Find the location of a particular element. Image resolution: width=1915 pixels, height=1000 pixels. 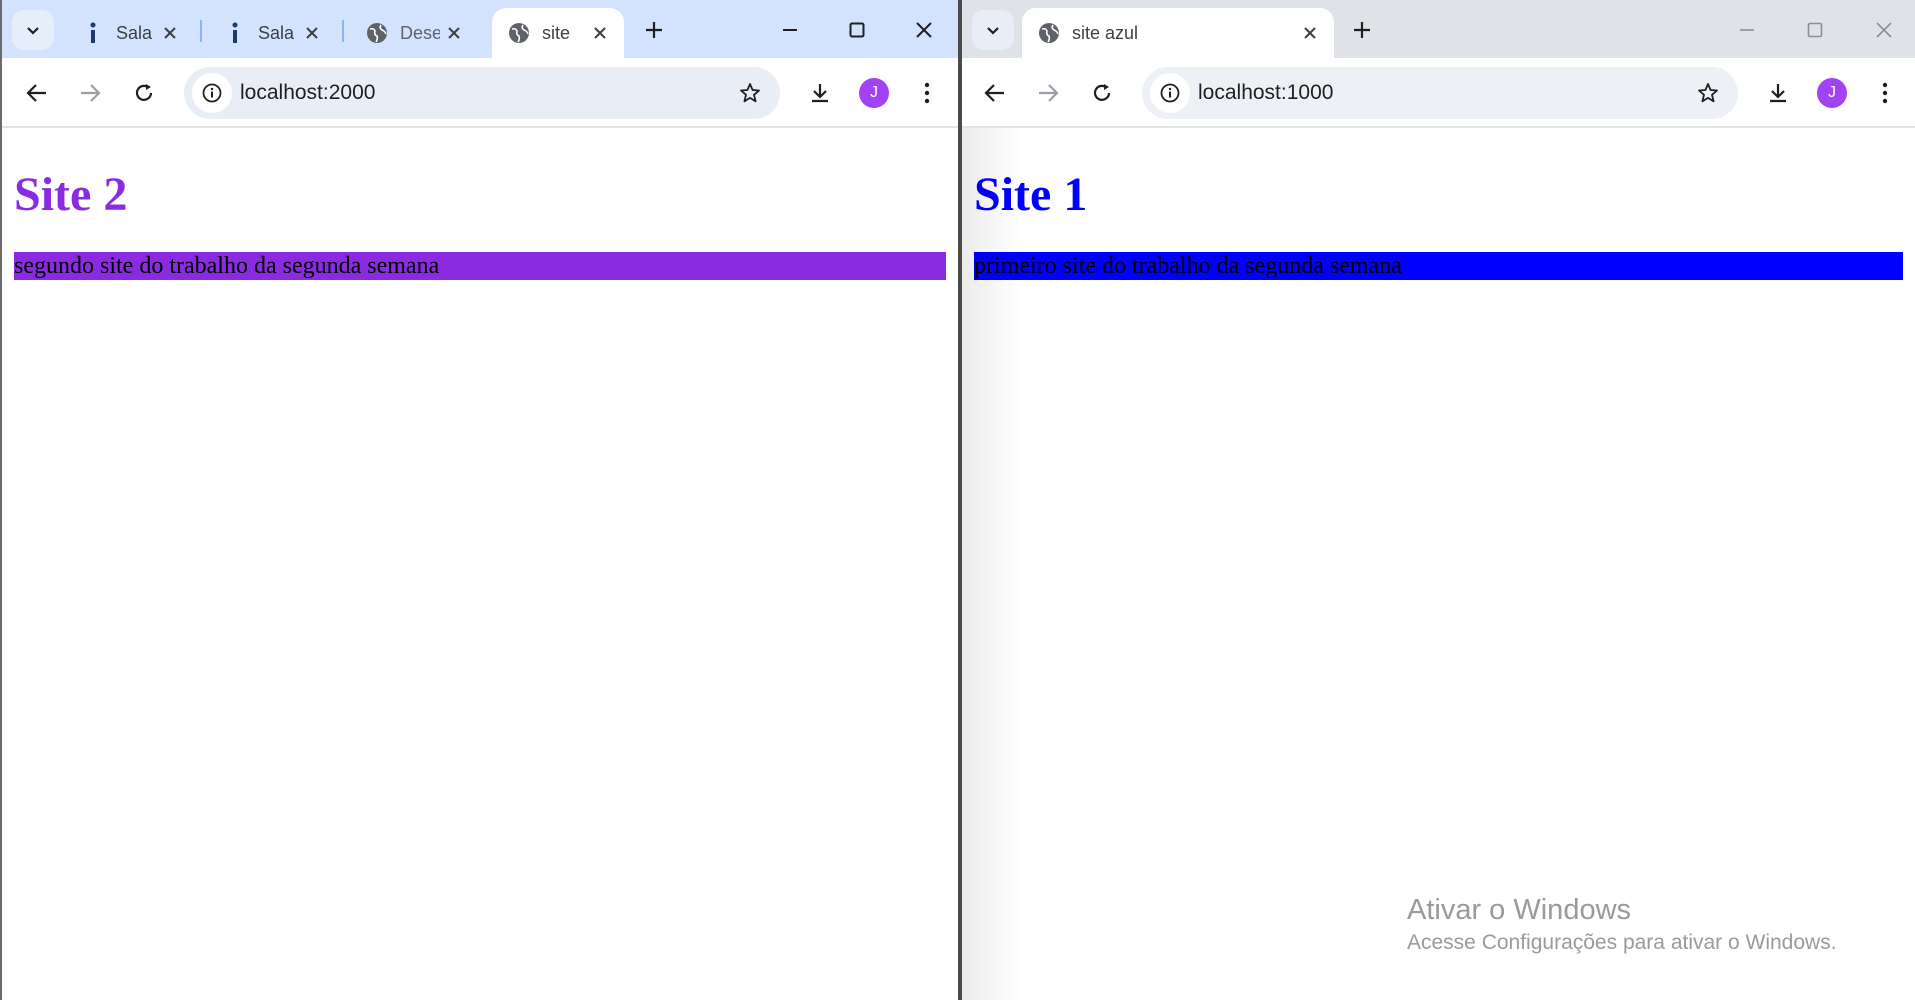

url-text: localhost:1000 is located at coordinates (1265, 93).